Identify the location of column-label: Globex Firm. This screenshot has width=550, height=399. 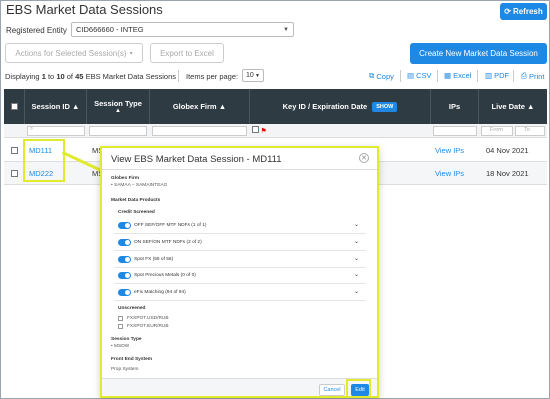
(194, 106).